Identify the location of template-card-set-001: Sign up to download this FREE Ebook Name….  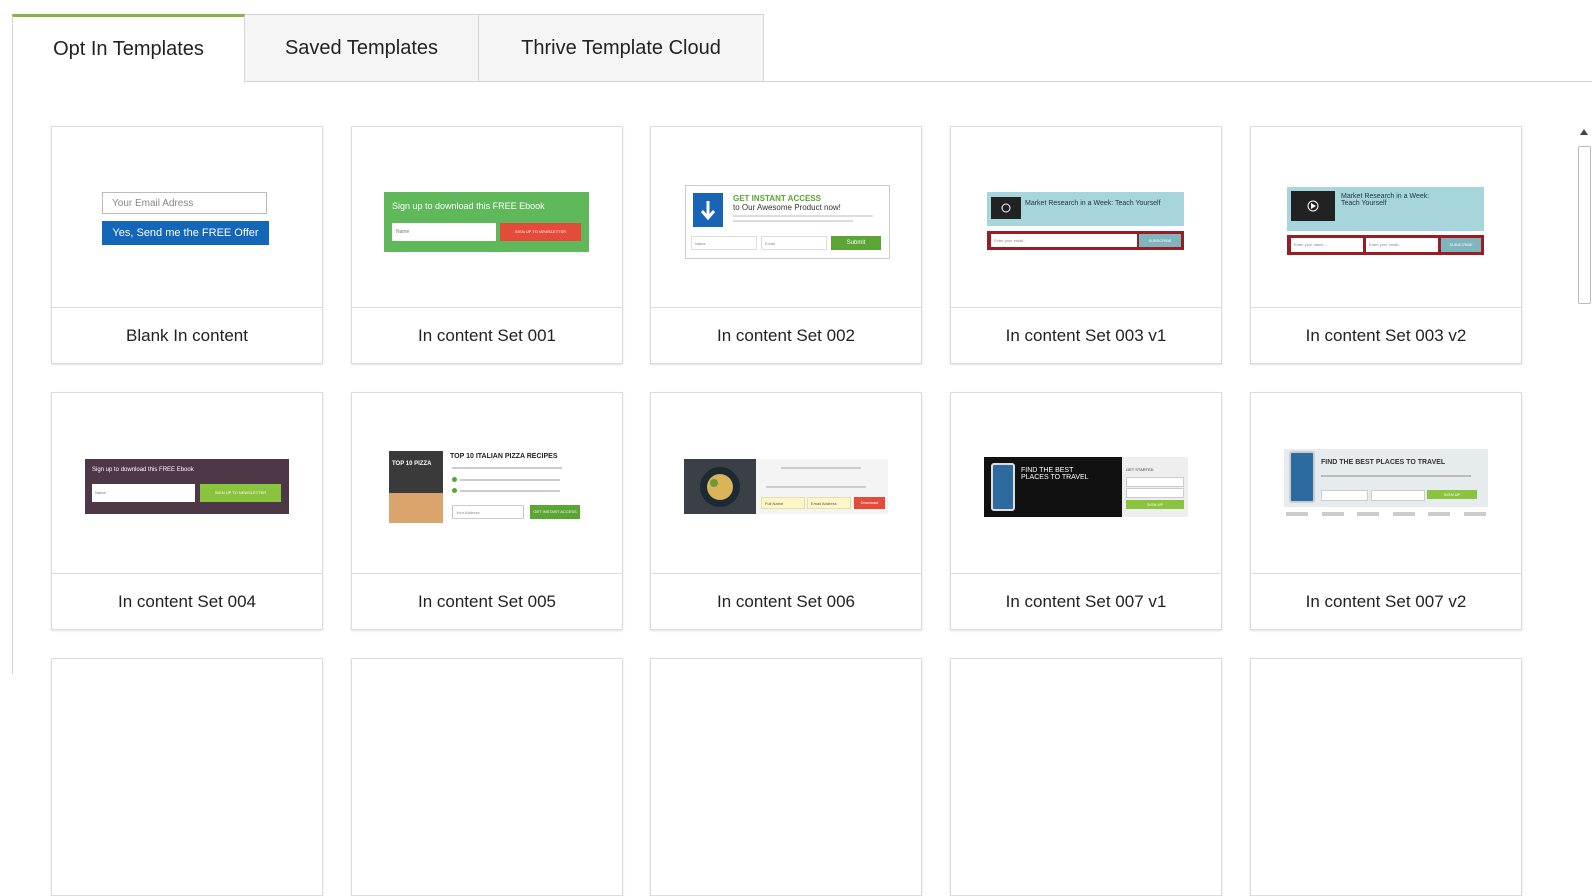
(487, 245).